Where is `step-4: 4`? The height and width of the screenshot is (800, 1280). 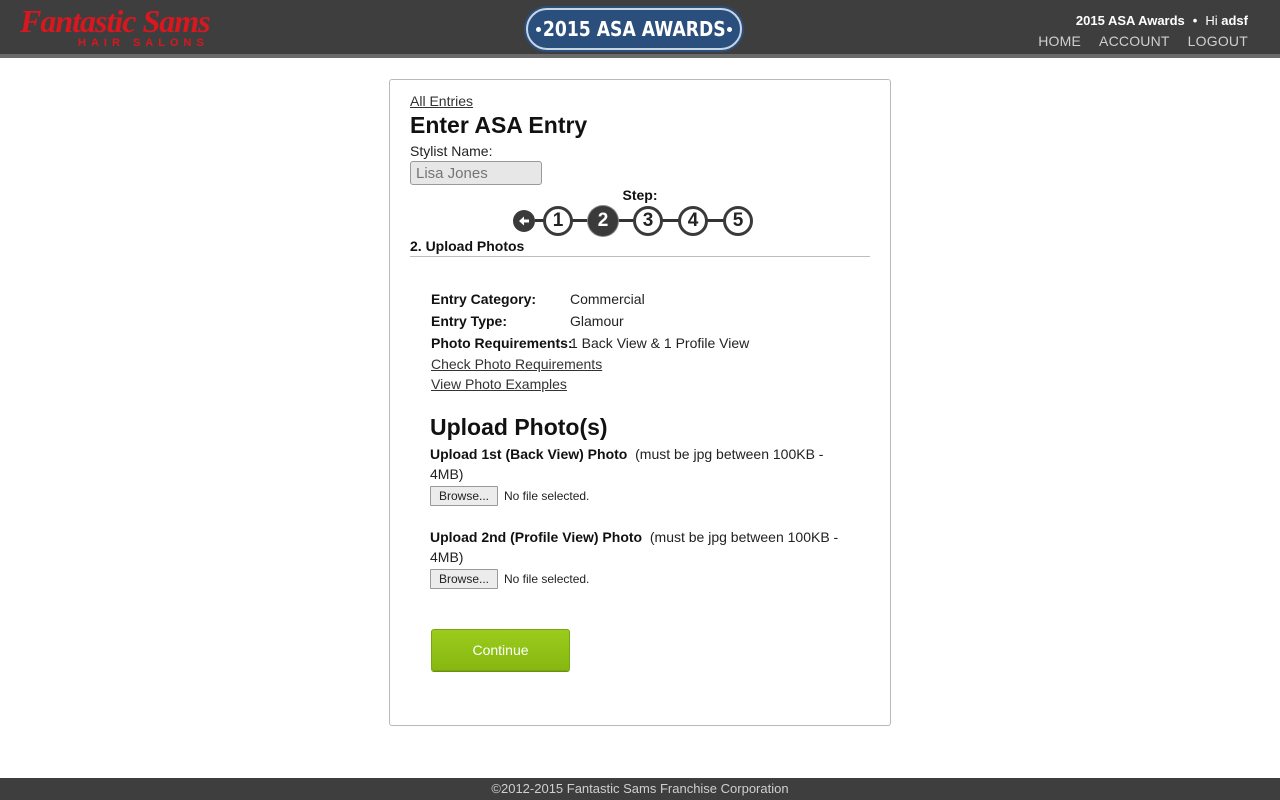
step-4: 4 is located at coordinates (693, 221).